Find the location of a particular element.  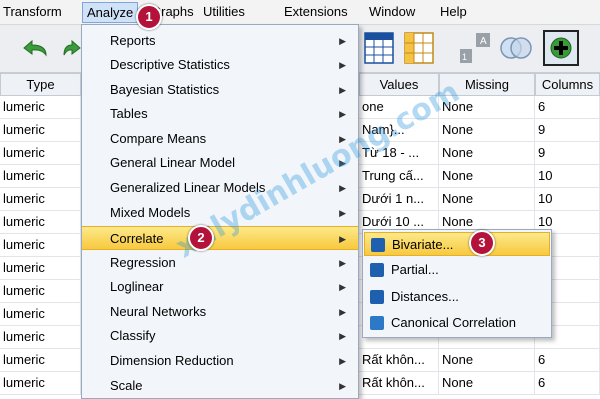

menu-transform: Transform is located at coordinates (32, 11).